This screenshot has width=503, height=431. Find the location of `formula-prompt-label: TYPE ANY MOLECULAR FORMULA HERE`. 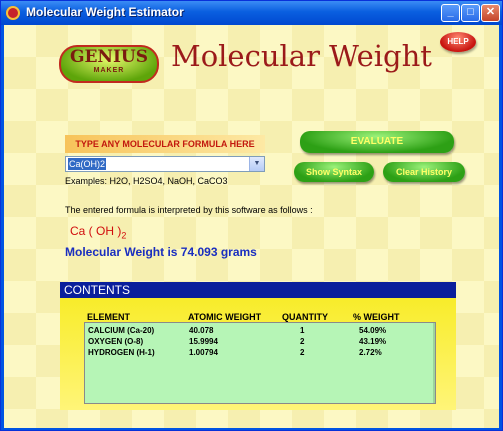

formula-prompt-label: TYPE ANY MOLECULAR FORMULA HERE is located at coordinates (165, 144).